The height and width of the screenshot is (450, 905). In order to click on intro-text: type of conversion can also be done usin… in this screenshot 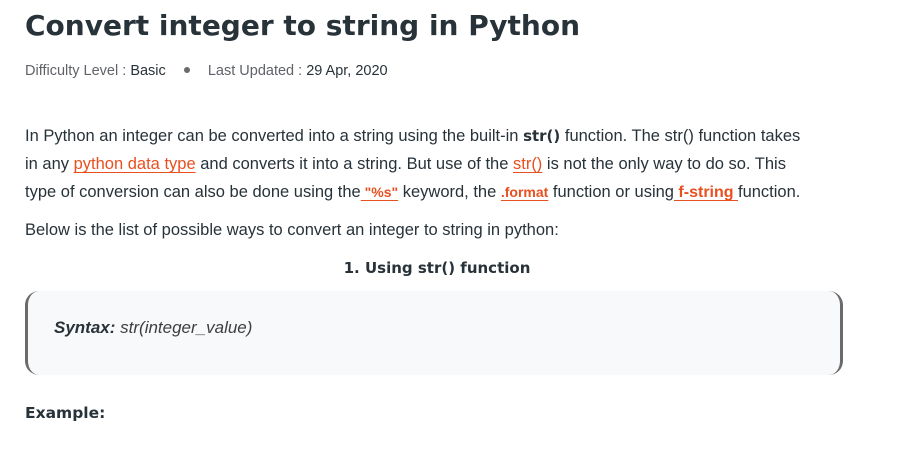, I will do `click(193, 192)`.